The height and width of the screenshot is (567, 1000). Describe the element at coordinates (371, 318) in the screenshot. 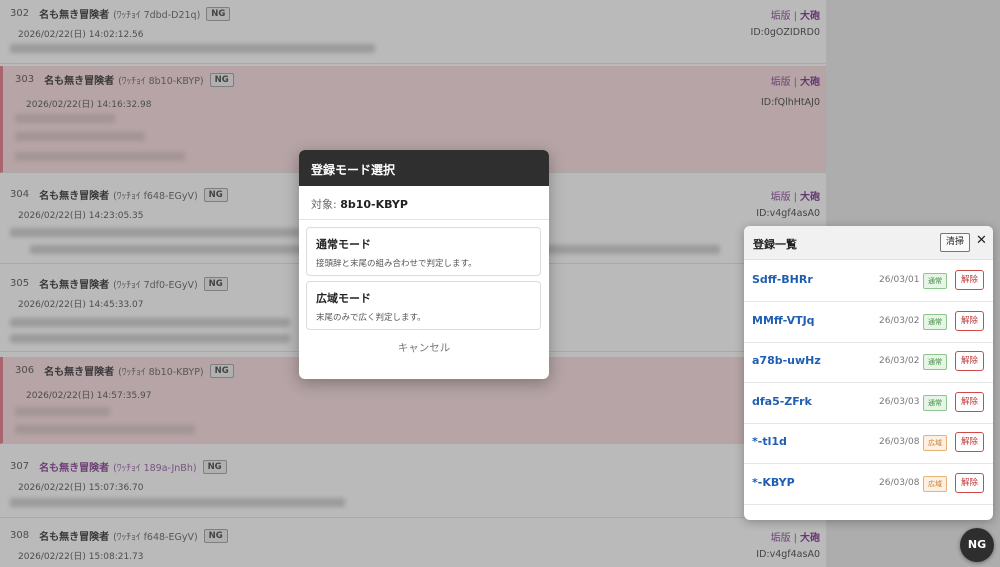

I see `wide-mode-description: 末尾のみで広く判定します。` at that location.